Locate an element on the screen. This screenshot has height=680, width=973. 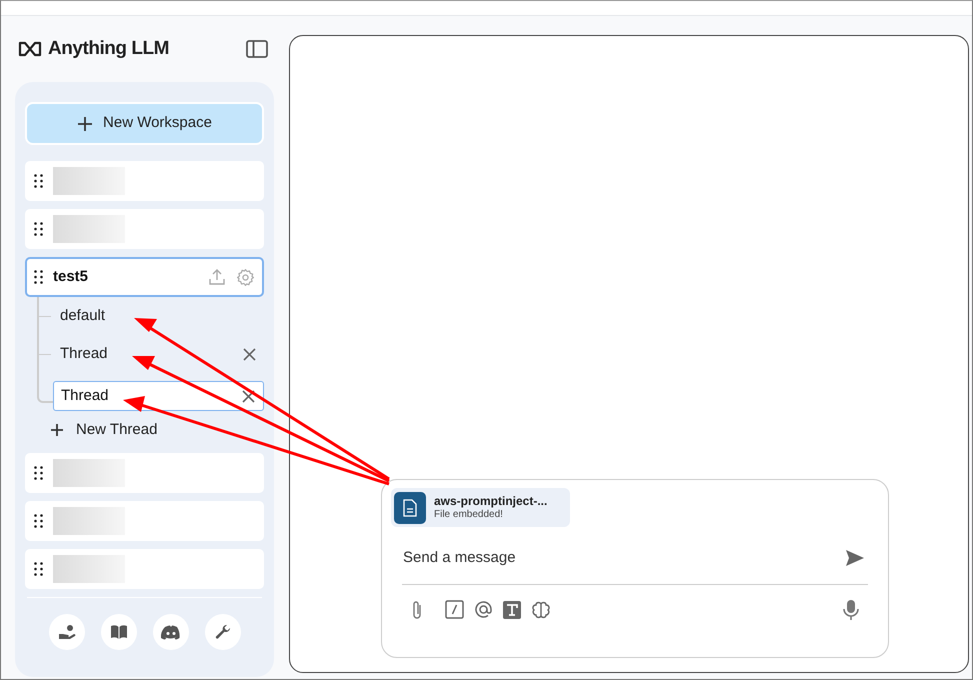
support-icon is located at coordinates (66, 632).